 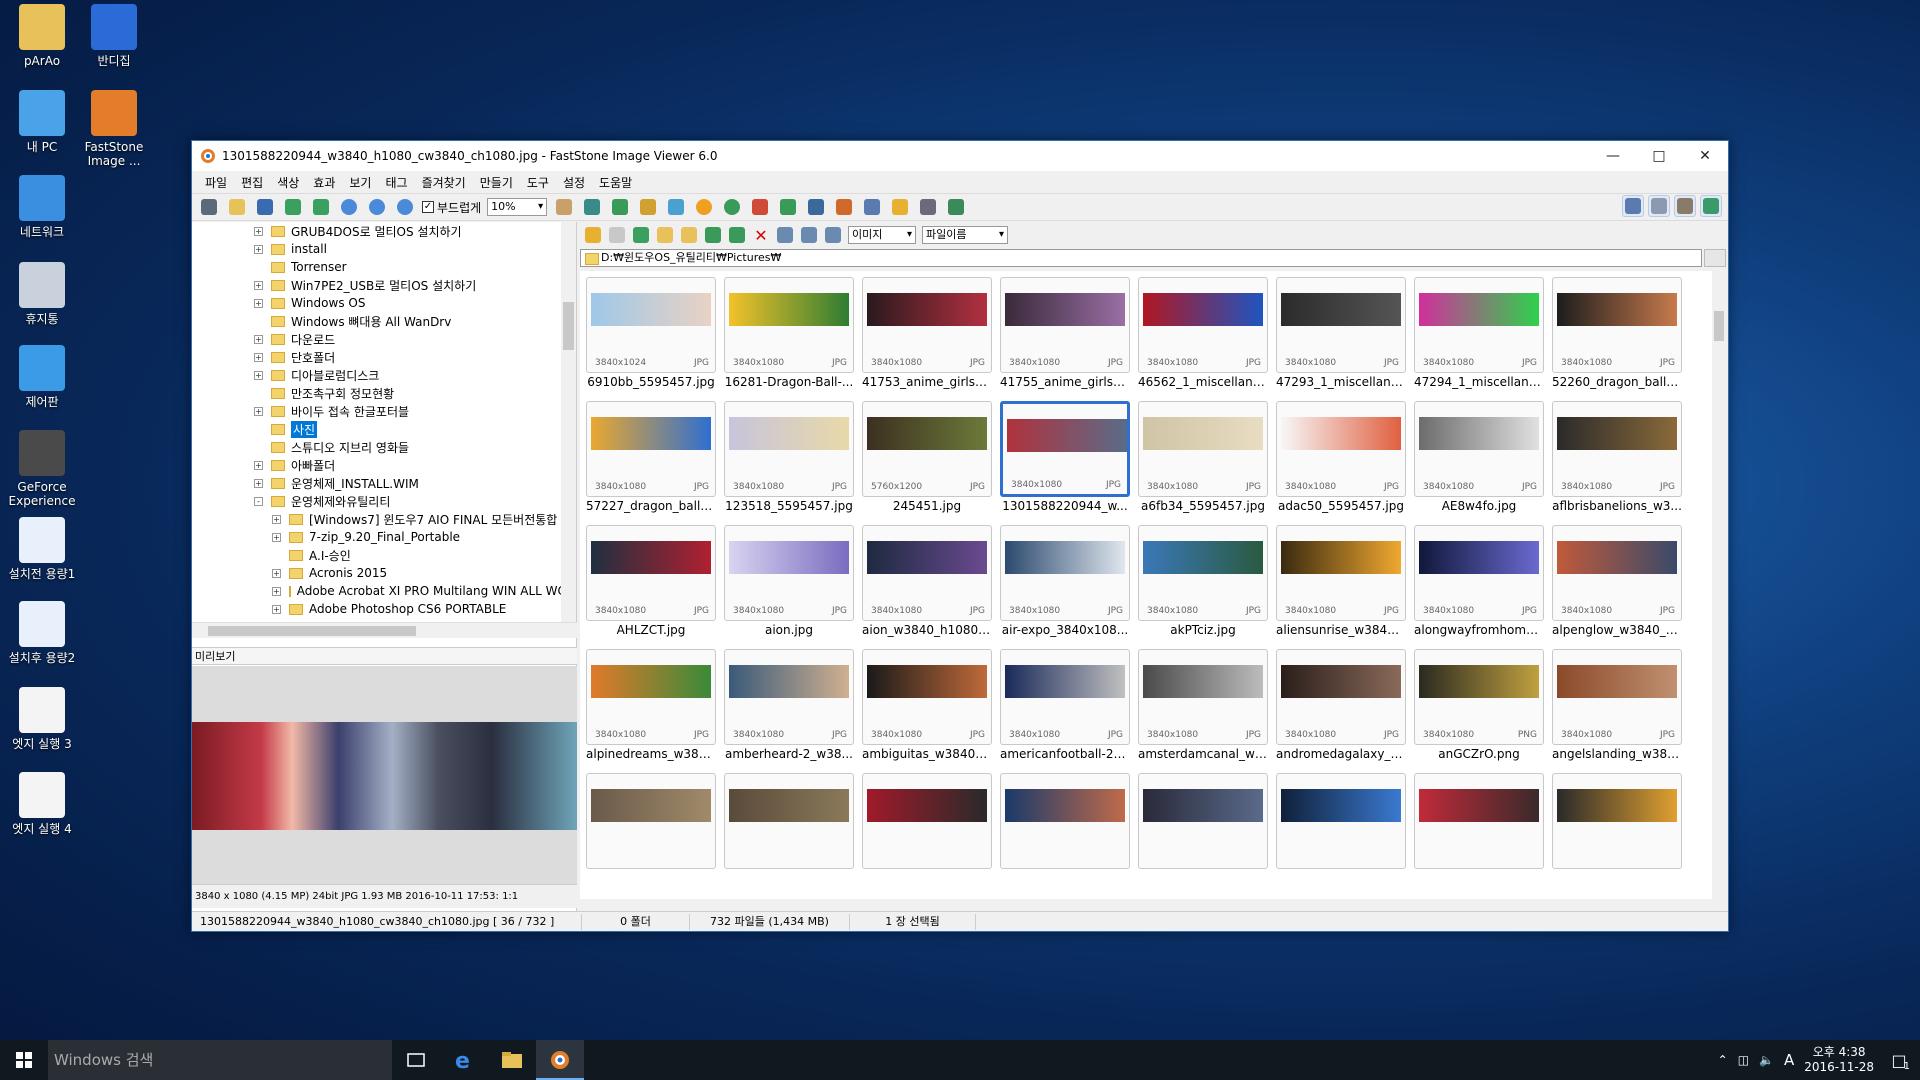 I want to click on tree-item: + 운영체제_INSTALL.WIM, so click(x=377, y=483).